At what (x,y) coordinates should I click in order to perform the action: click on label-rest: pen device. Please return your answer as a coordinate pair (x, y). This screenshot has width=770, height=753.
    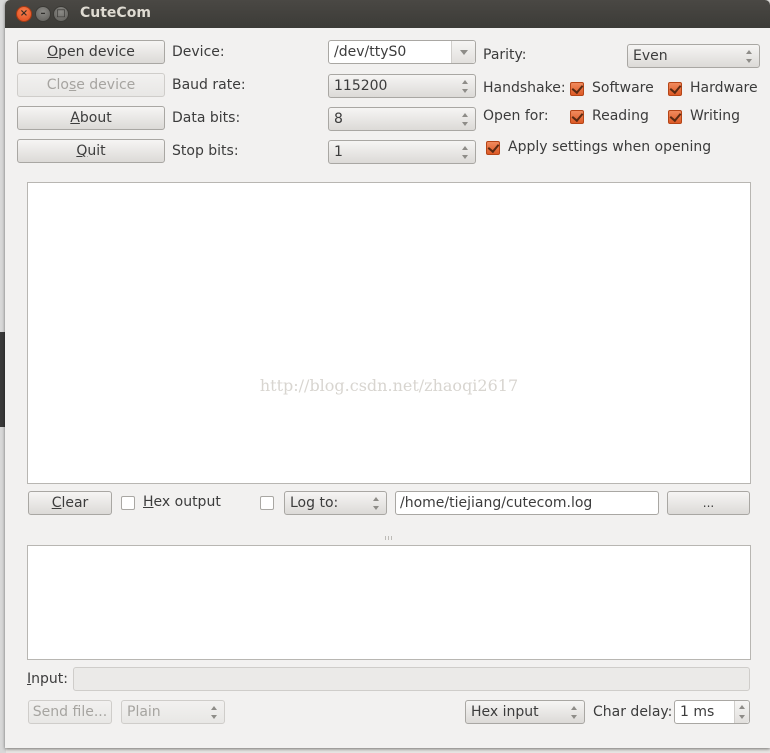
    Looking at the image, I should click on (96, 52).